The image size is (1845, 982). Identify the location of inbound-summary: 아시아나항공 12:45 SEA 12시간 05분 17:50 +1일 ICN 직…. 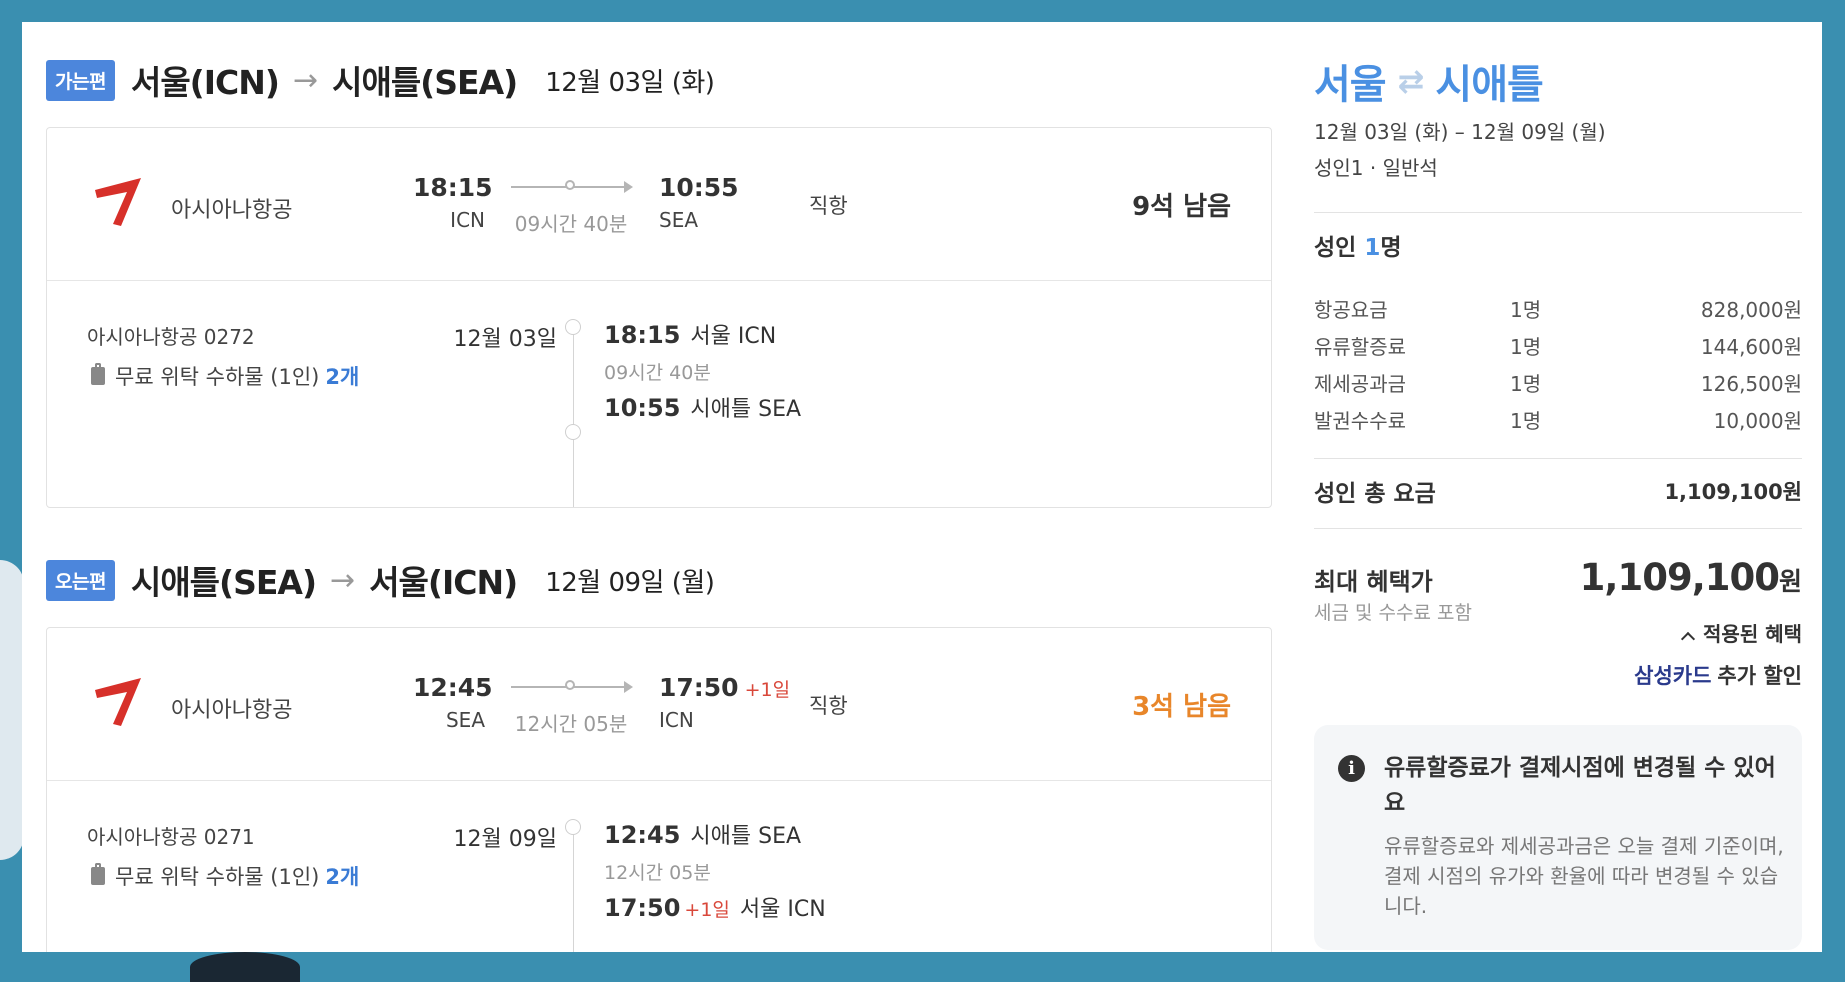
(659, 704).